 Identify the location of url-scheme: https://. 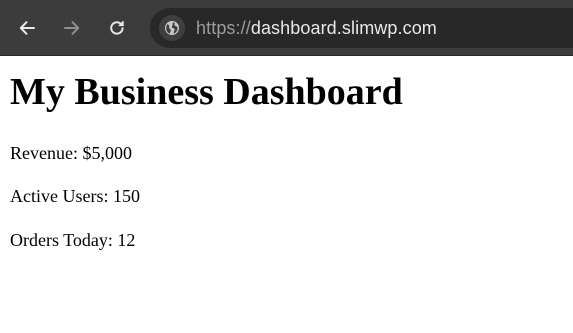
(223, 27).